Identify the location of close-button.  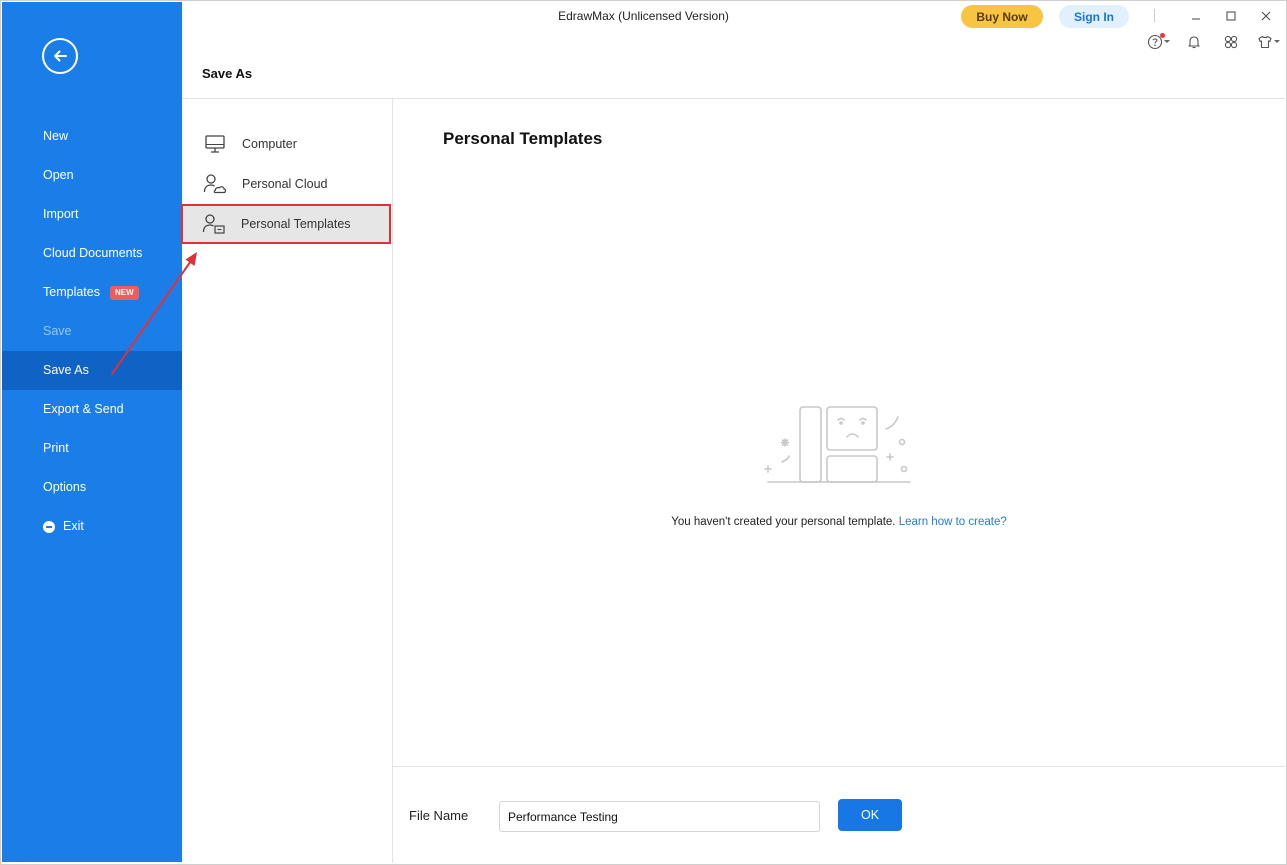
(1266, 16).